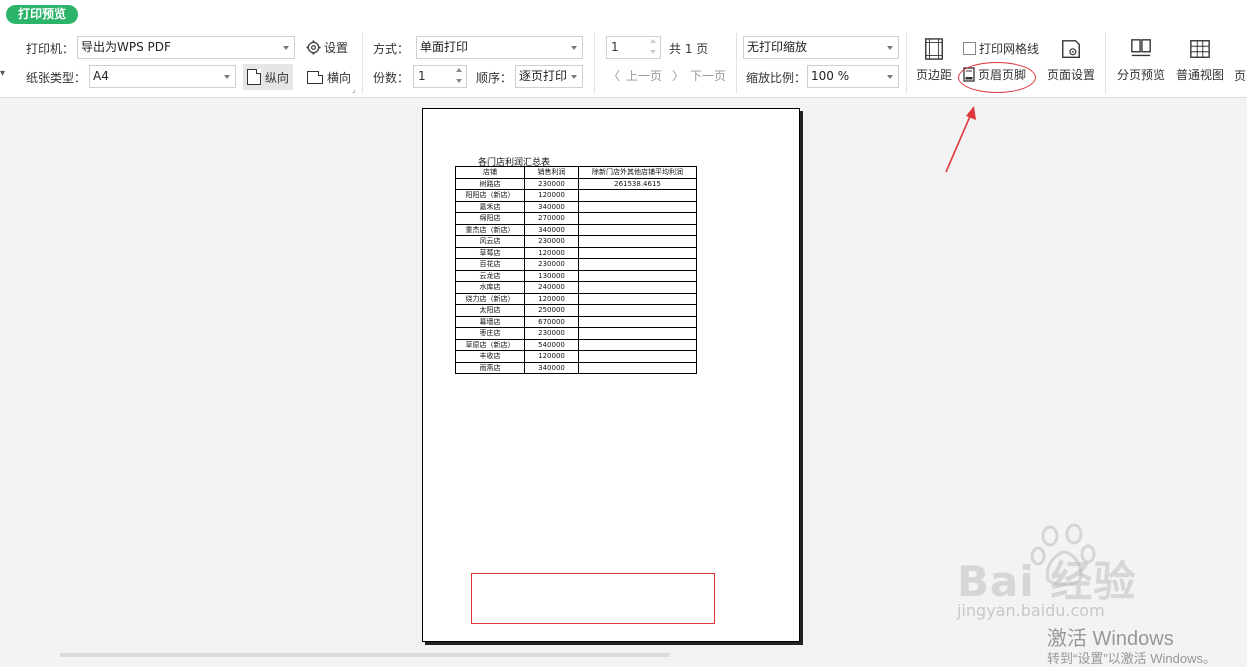 The height and width of the screenshot is (667, 1247). Describe the element at coordinates (101, 76) in the screenshot. I see `paper-type-value: A4` at that location.